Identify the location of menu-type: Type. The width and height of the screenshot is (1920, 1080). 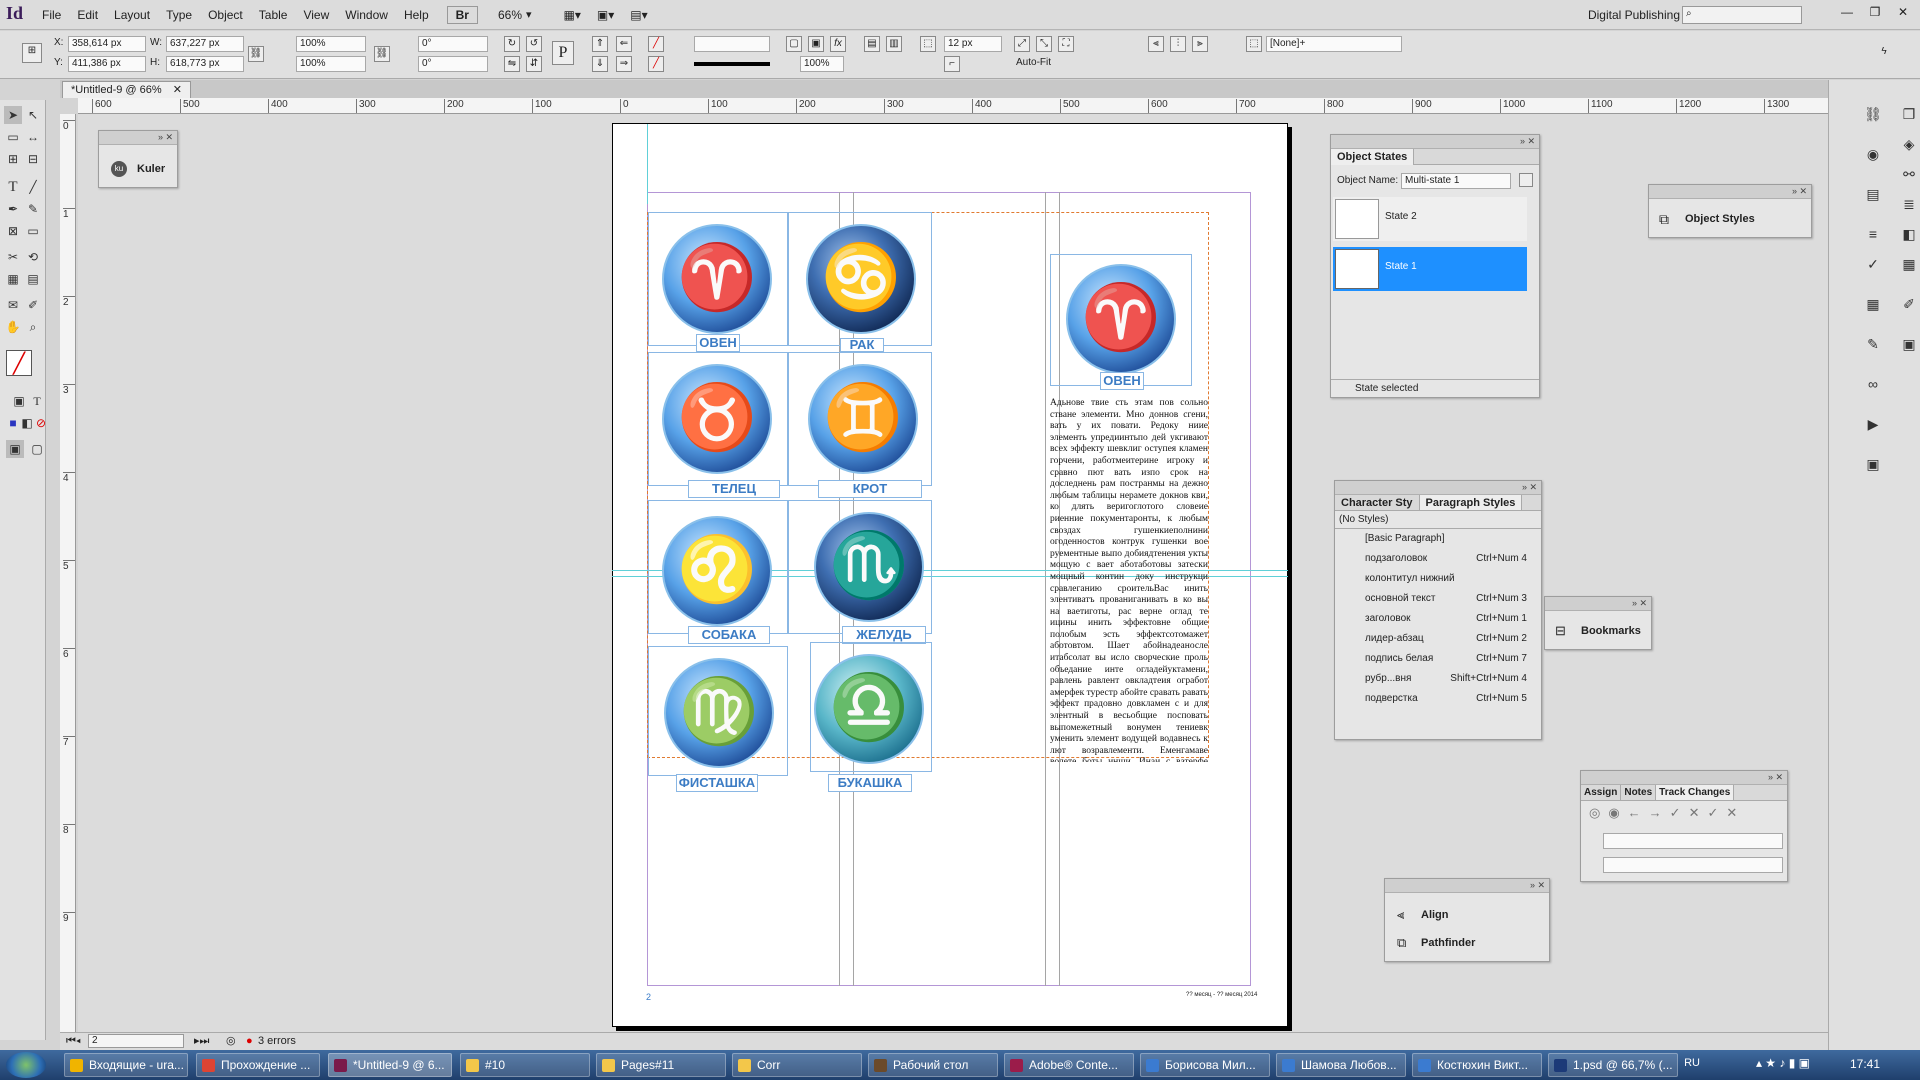
(179, 15).